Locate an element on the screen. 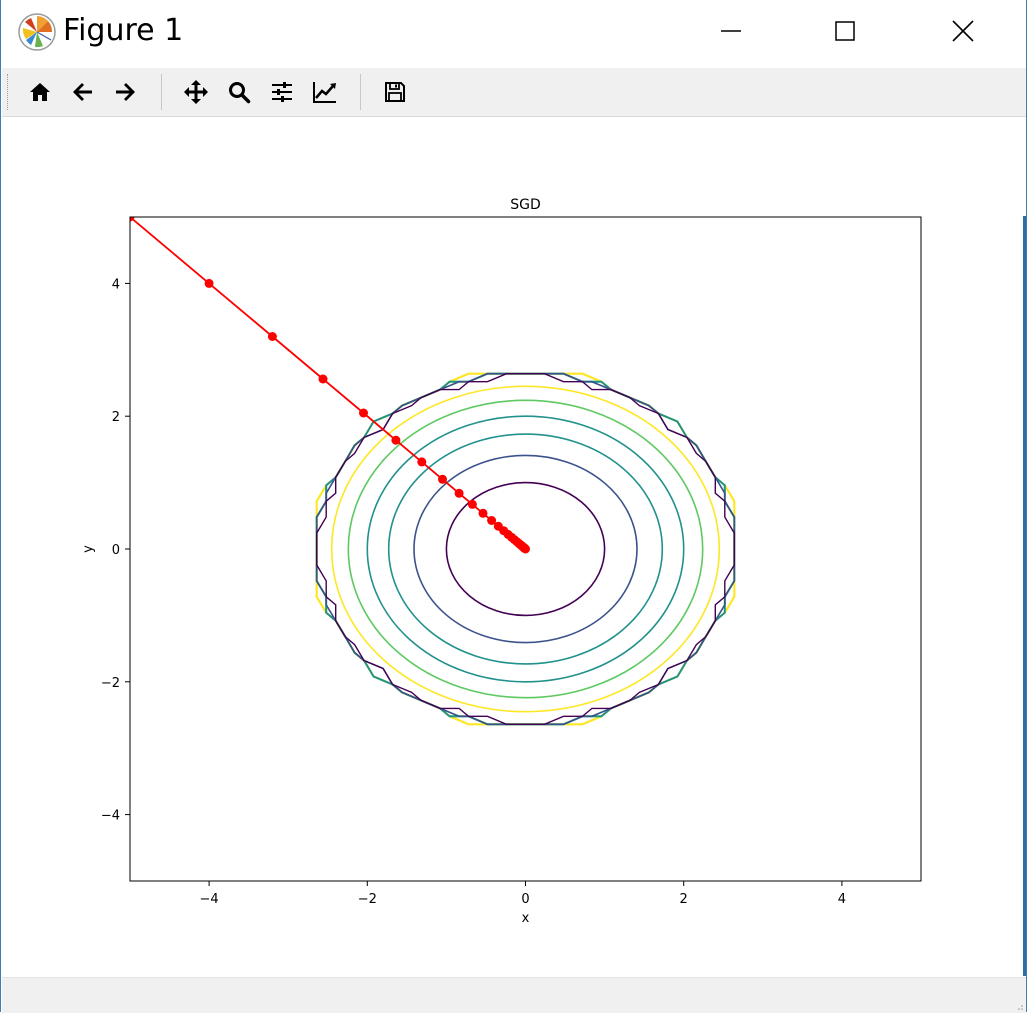  minimize-button is located at coordinates (731, 31).